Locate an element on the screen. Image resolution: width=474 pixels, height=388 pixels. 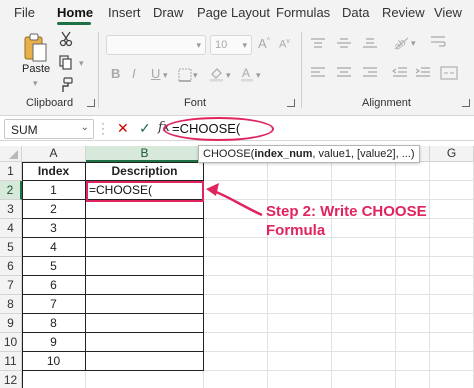
row-header-6: 6 is located at coordinates (11, 266).